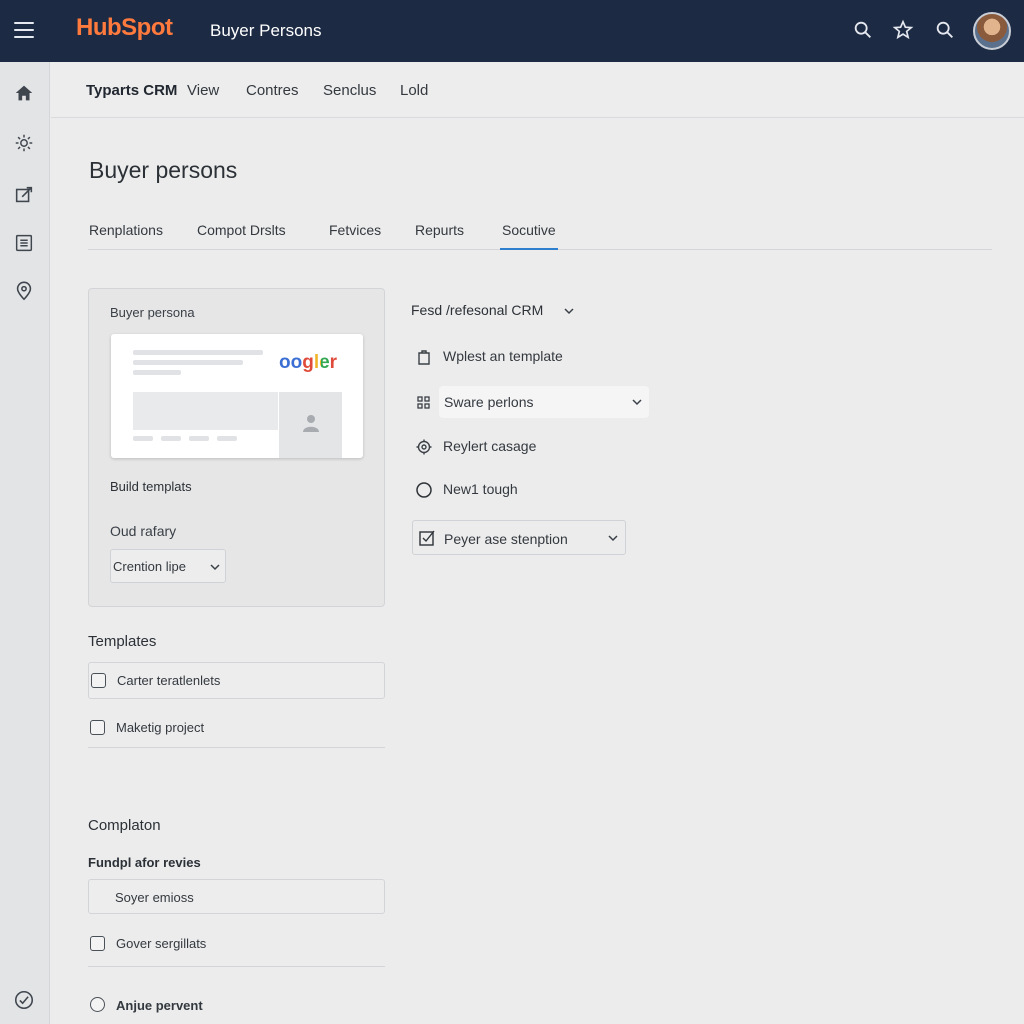 This screenshot has height=1024, width=1024. What do you see at coordinates (24, 243) in the screenshot?
I see `document-icon` at bounding box center [24, 243].